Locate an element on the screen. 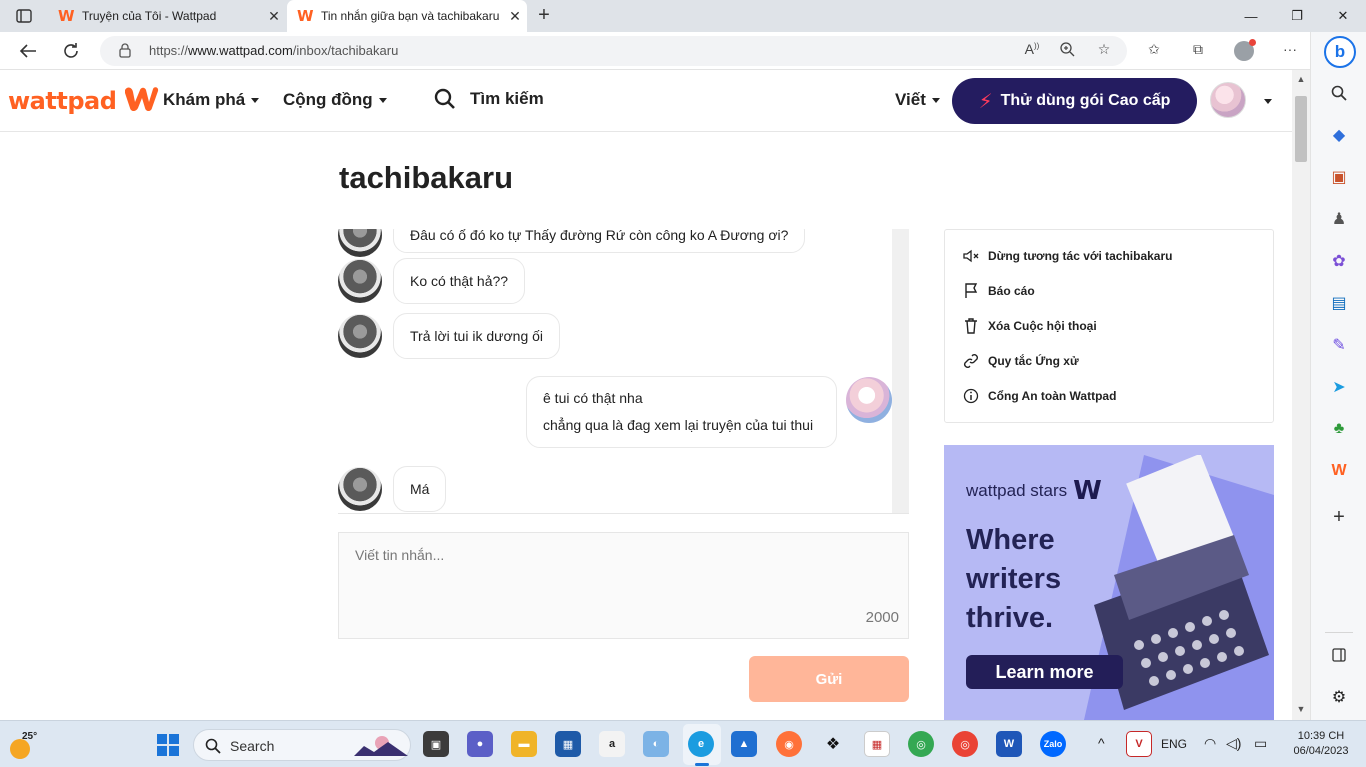  scrollbar-thumb is located at coordinates (1301, 129).